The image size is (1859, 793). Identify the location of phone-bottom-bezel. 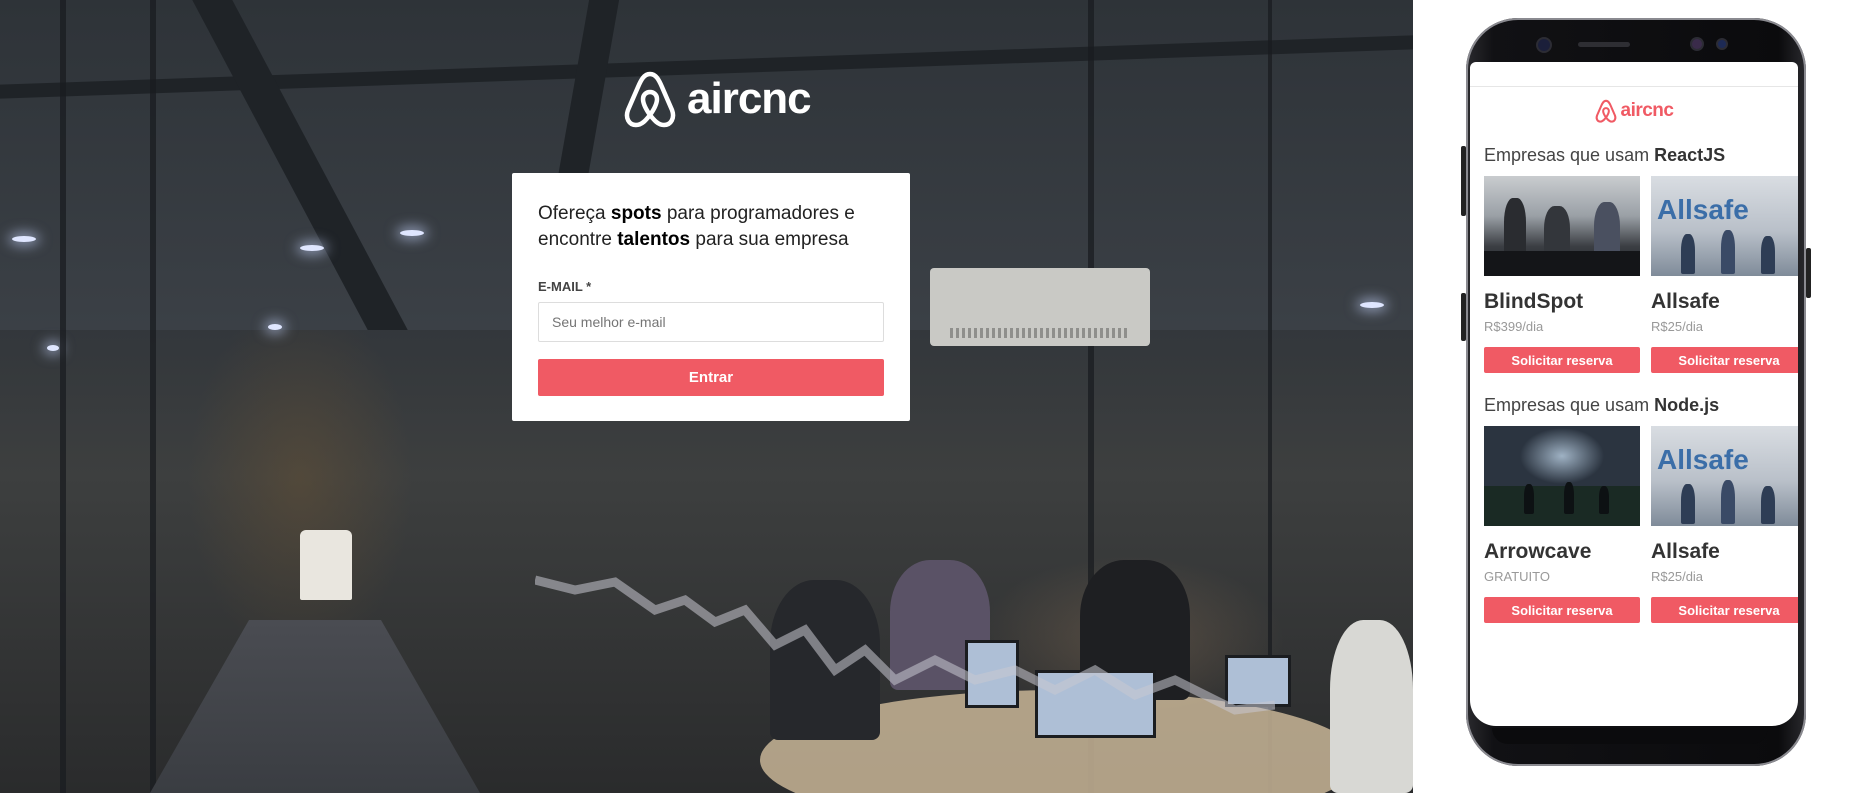
(1630, 736).